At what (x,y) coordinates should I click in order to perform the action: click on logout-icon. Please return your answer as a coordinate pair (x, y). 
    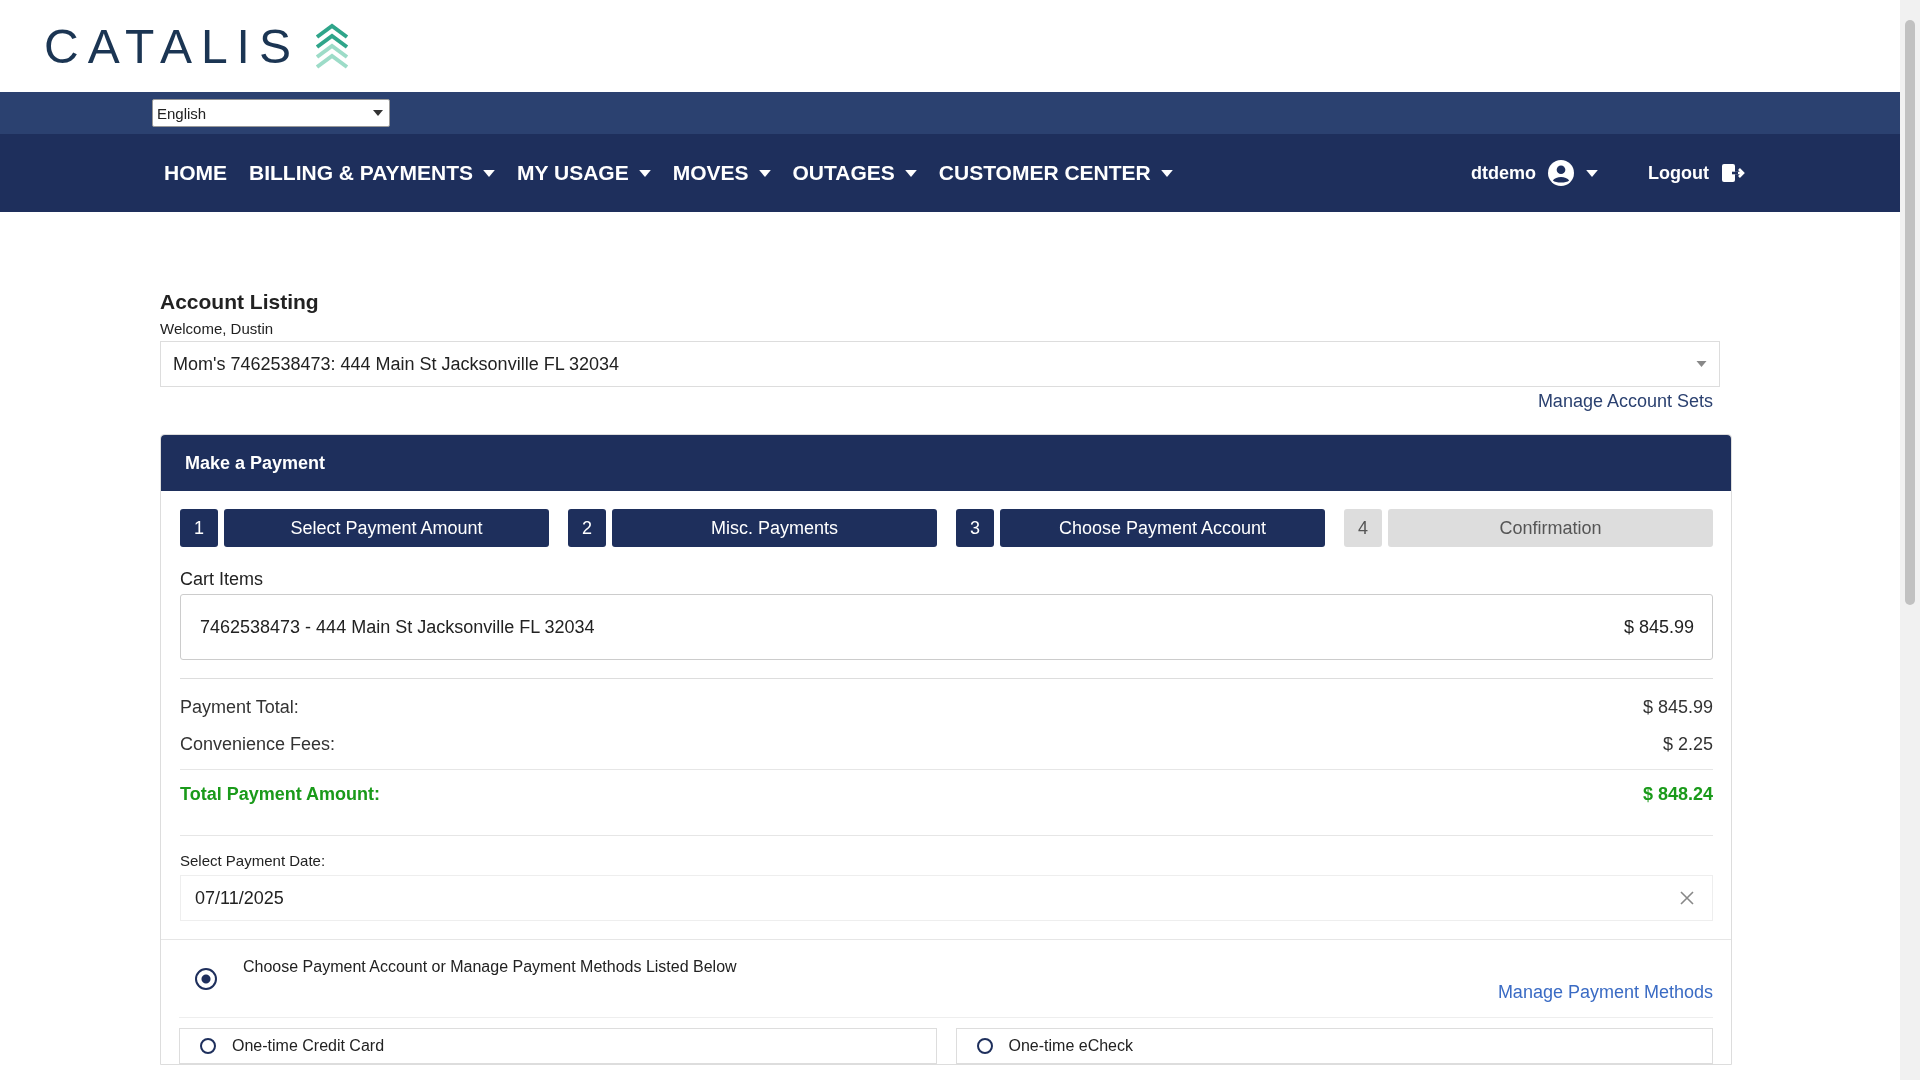
    Looking at the image, I should click on (1733, 173).